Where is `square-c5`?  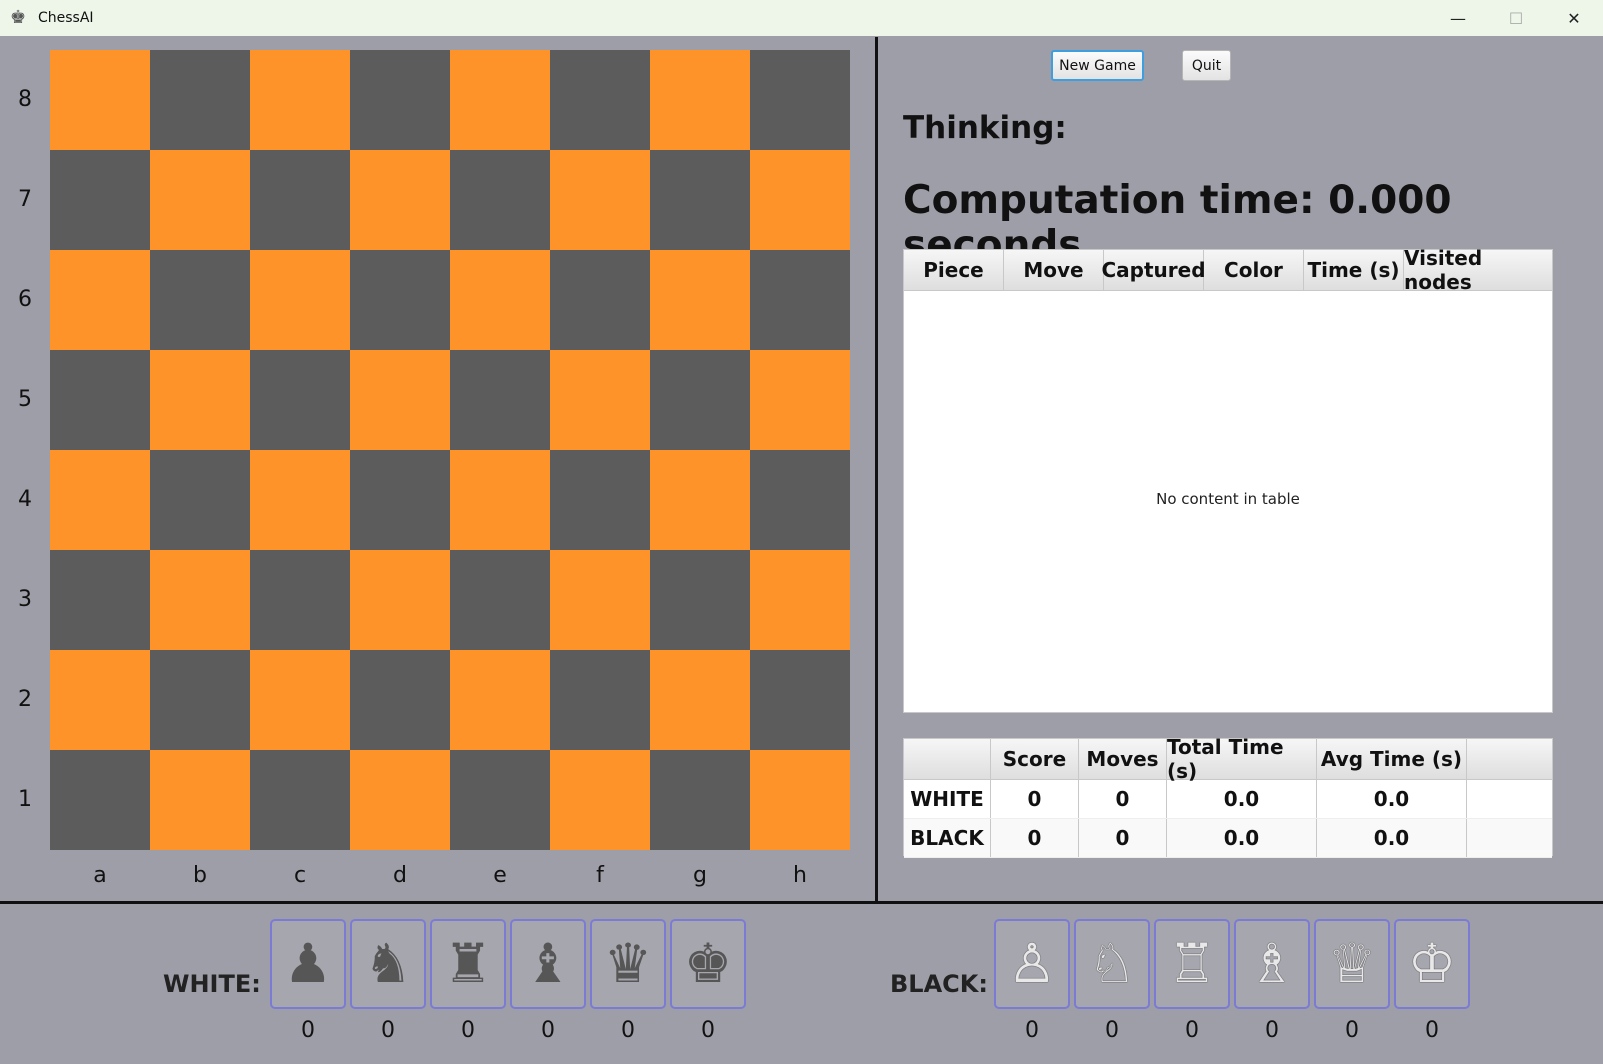 square-c5 is located at coordinates (300, 400).